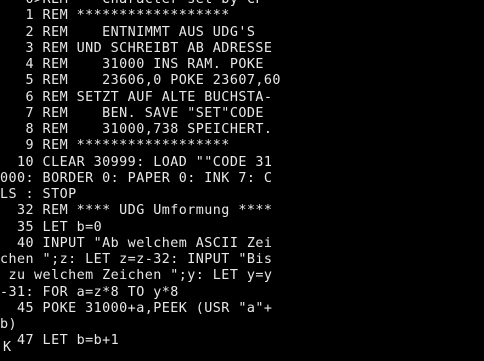  I want to click on program-line: zu welchem Zeichen ";y: LET y=y, so click(136, 276).